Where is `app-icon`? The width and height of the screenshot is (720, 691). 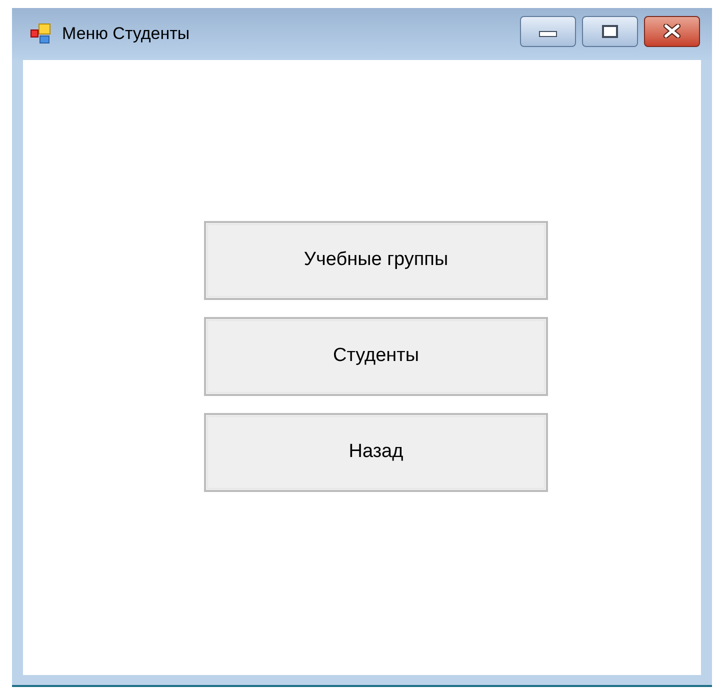
app-icon is located at coordinates (41, 34).